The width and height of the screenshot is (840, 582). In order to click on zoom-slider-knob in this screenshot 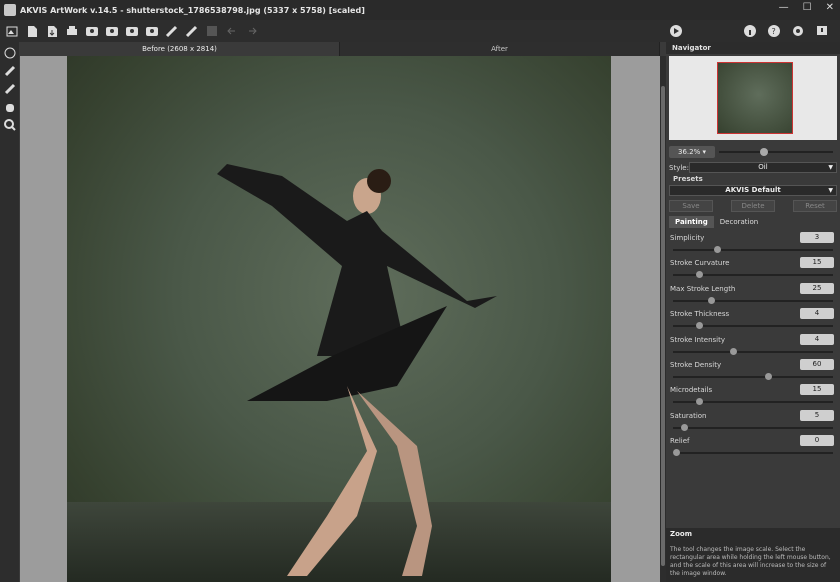, I will do `click(763, 152)`.